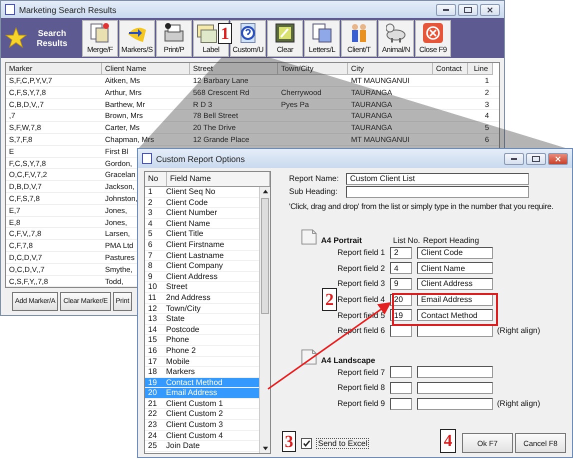  I want to click on field-label: Report field 2, so click(361, 268).